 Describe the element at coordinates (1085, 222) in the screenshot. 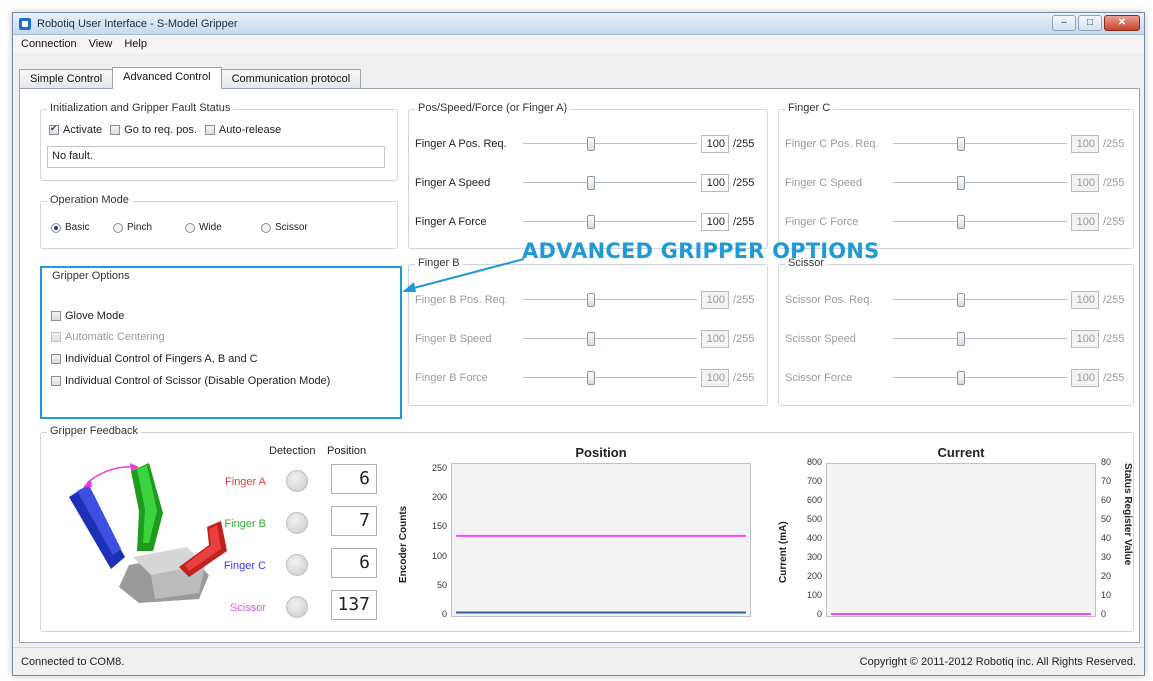

I see `finger-c-force-input: 100` at that location.